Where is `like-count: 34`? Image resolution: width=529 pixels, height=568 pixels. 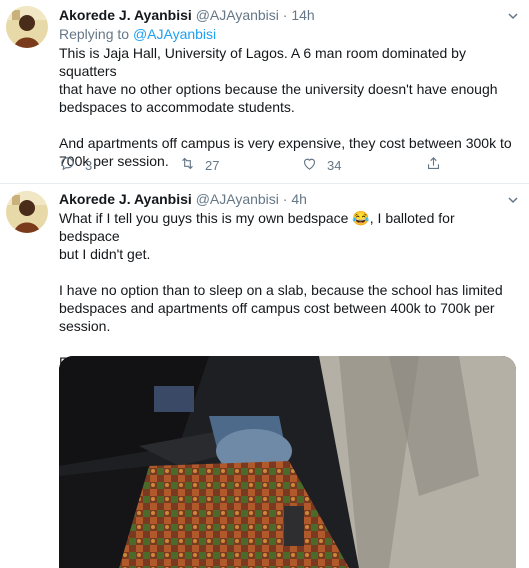 like-count: 34 is located at coordinates (334, 165).